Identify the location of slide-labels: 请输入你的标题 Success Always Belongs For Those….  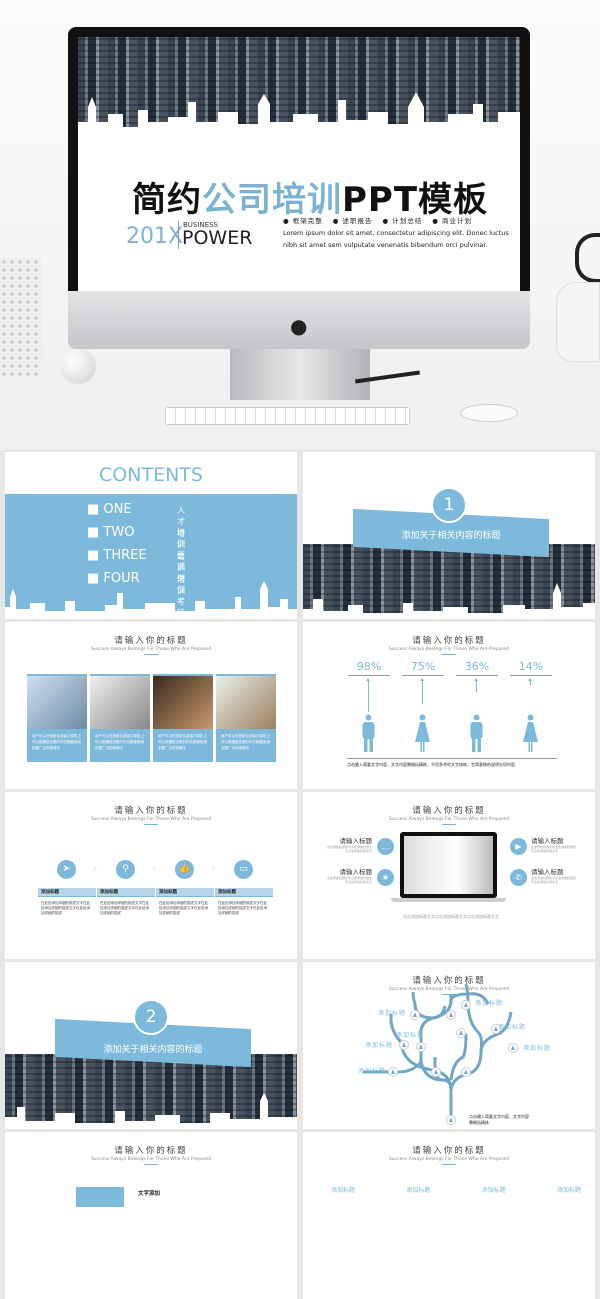
(449, 1215).